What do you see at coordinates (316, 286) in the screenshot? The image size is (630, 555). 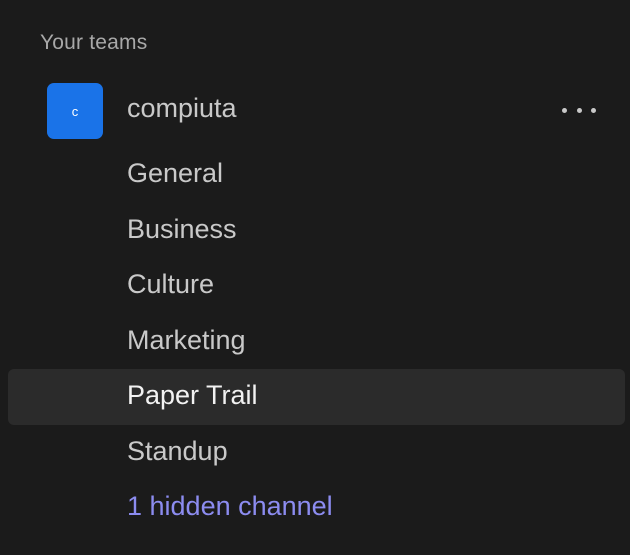 I see `channel-item-culture: Culture` at bounding box center [316, 286].